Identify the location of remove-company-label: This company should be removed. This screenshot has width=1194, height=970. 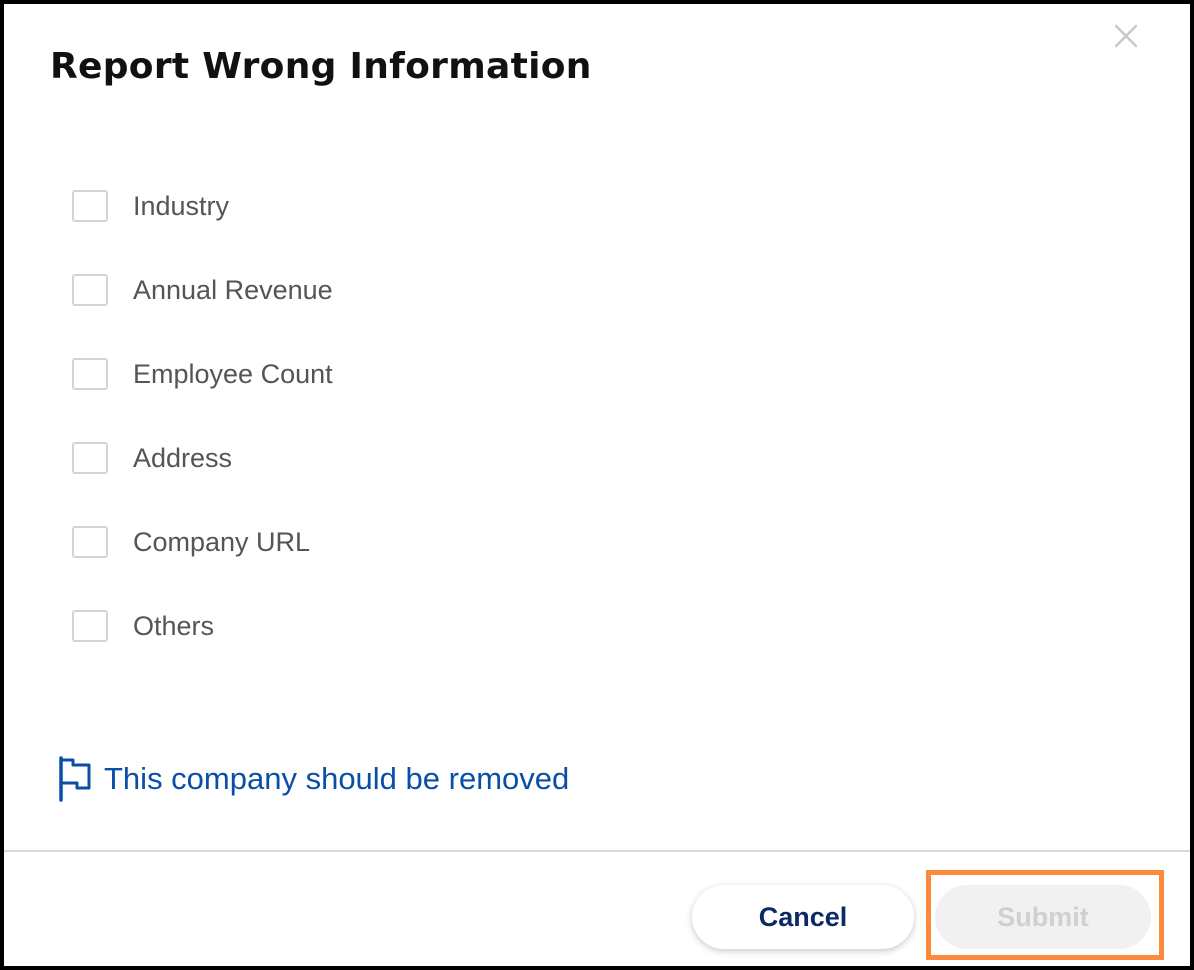
(337, 778).